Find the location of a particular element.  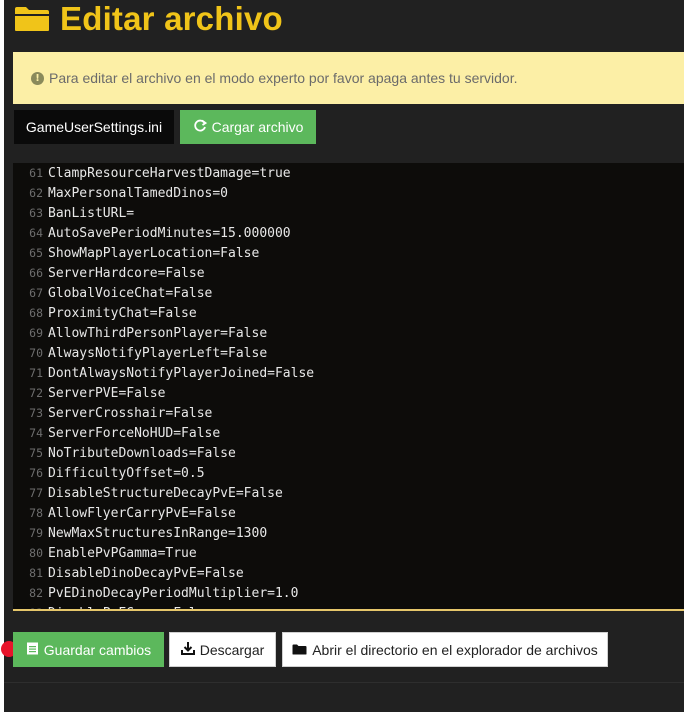

code-line: 78 AllowFlyerCarryPvE=False is located at coordinates (124, 513).